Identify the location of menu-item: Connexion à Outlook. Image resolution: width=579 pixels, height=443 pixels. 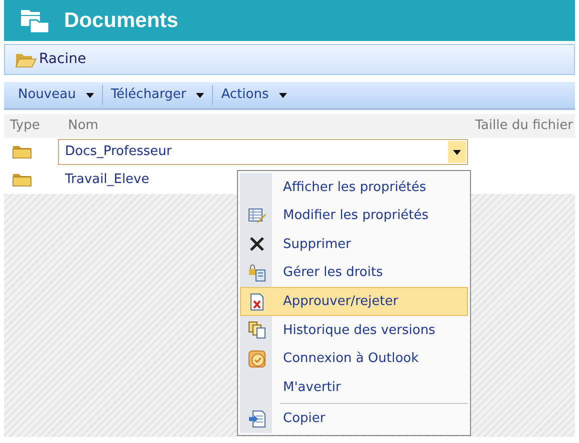
(354, 359).